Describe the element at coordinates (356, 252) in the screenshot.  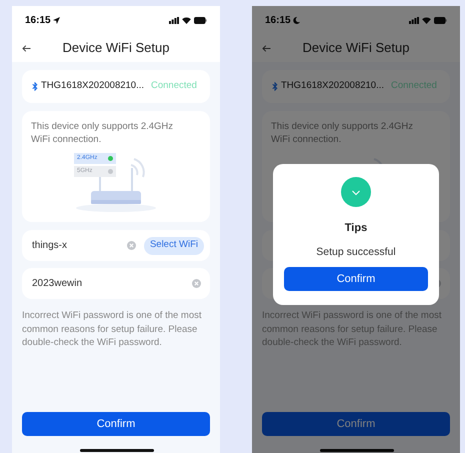
I see `dialog-message: Setup successful` at that location.